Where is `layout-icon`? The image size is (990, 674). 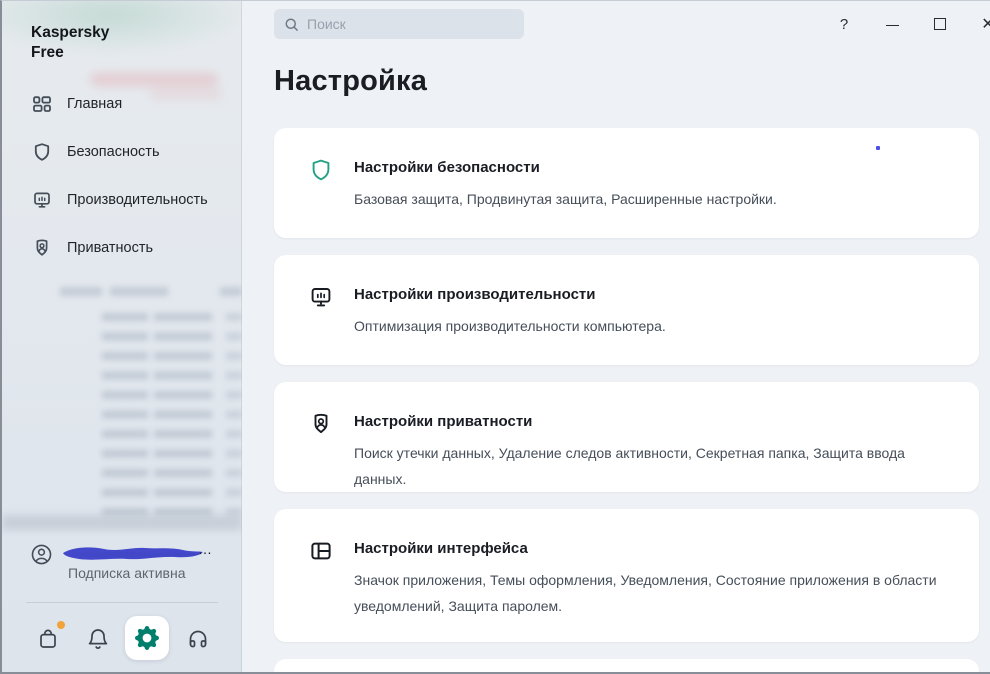
layout-icon is located at coordinates (321, 551).